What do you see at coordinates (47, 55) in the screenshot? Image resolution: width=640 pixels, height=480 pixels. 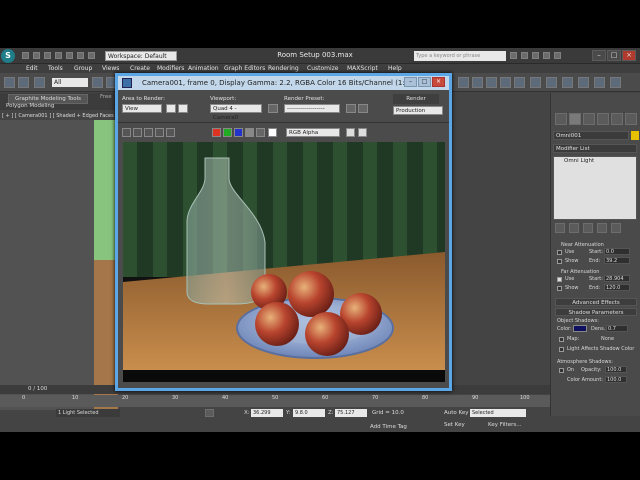 I see `save-file-icon` at bounding box center [47, 55].